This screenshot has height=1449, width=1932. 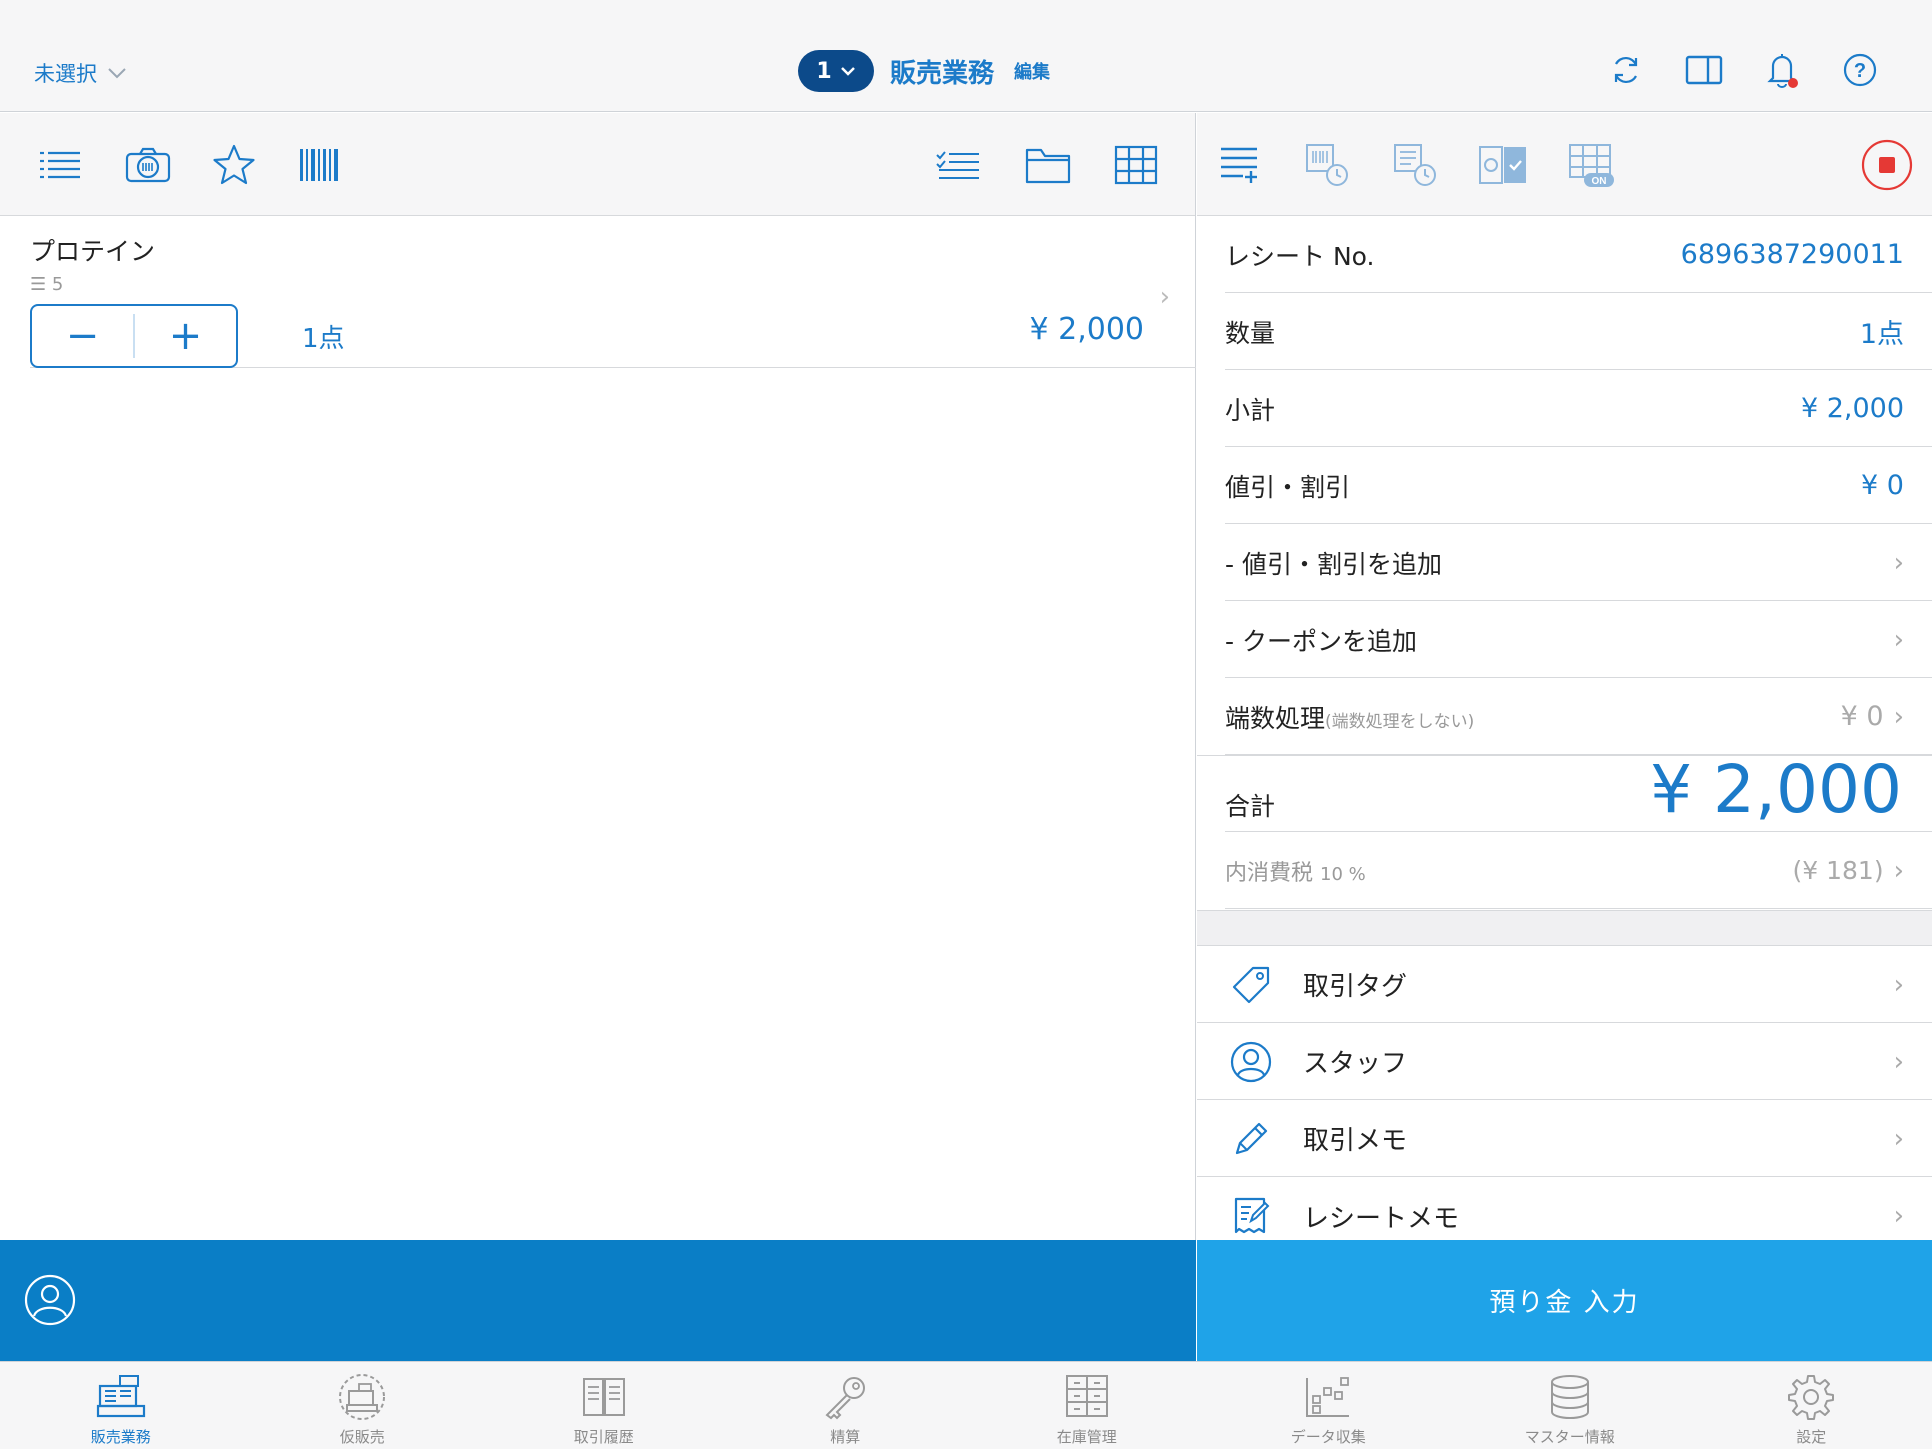 I want to click on tab-bar: 販売業務 仮販売 取引履歴 精算 在庫管理 データ収集 マスター情報 設定, so click(x=966, y=1405).